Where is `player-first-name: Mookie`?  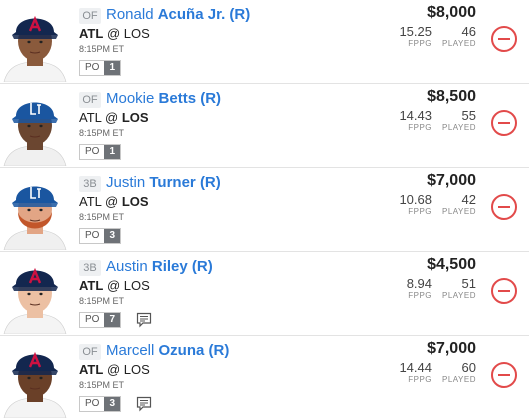 player-first-name: Mookie is located at coordinates (130, 98).